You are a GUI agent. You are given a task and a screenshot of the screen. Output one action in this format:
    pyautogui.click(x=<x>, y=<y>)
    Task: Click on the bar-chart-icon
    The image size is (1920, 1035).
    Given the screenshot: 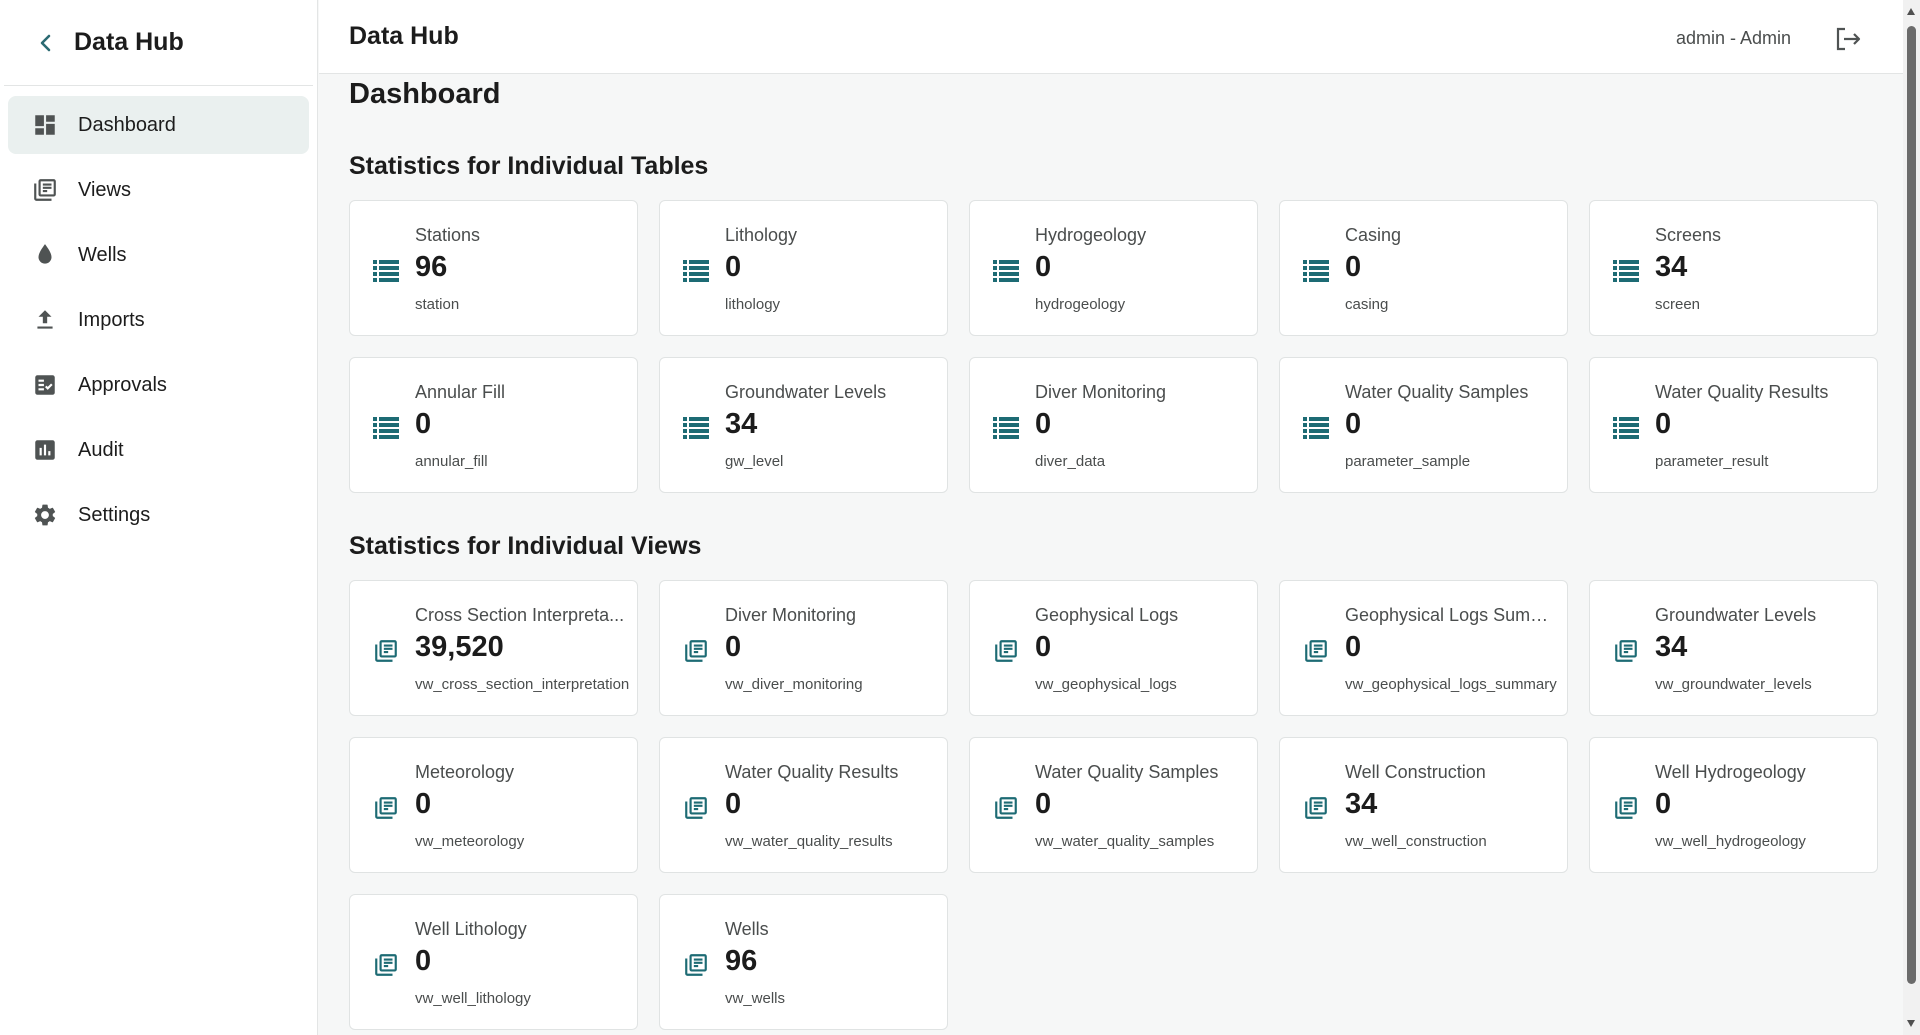 What is the action you would take?
    pyautogui.click(x=45, y=450)
    